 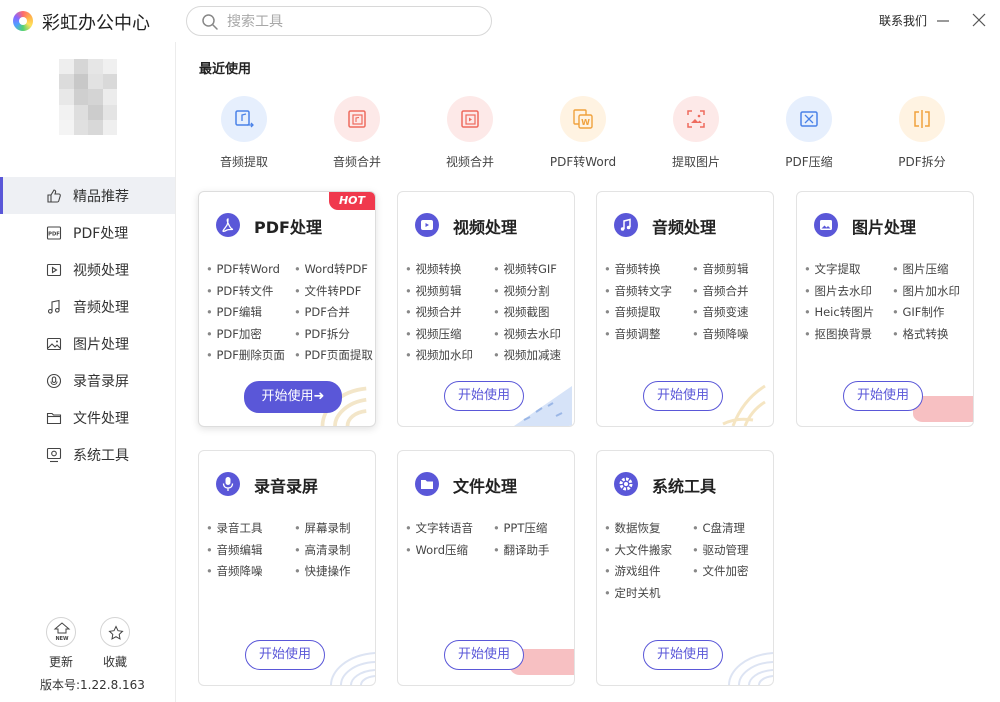 I want to click on feature-item: 音频编辑, so click(x=250, y=551).